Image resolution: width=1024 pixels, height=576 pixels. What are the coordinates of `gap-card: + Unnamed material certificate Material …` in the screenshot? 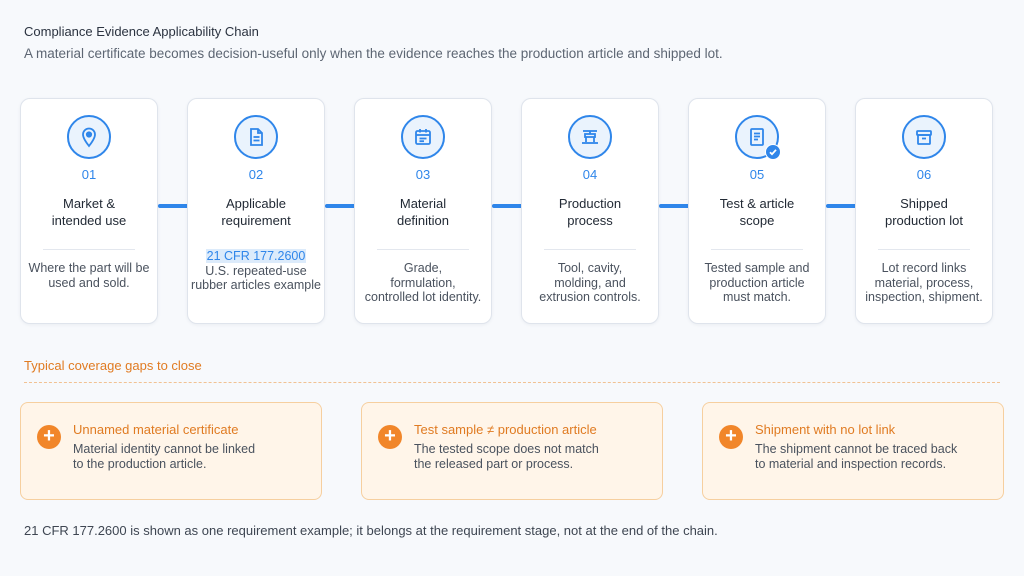 It's located at (171, 451).